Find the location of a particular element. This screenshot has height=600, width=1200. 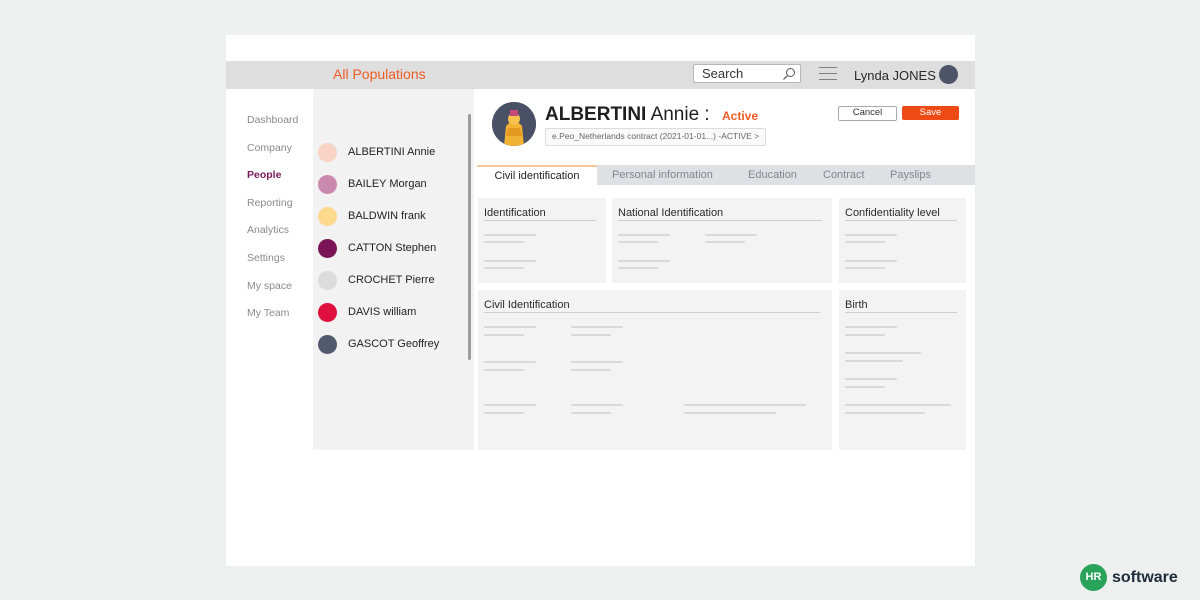

cancel-button: Cancel is located at coordinates (867, 113).